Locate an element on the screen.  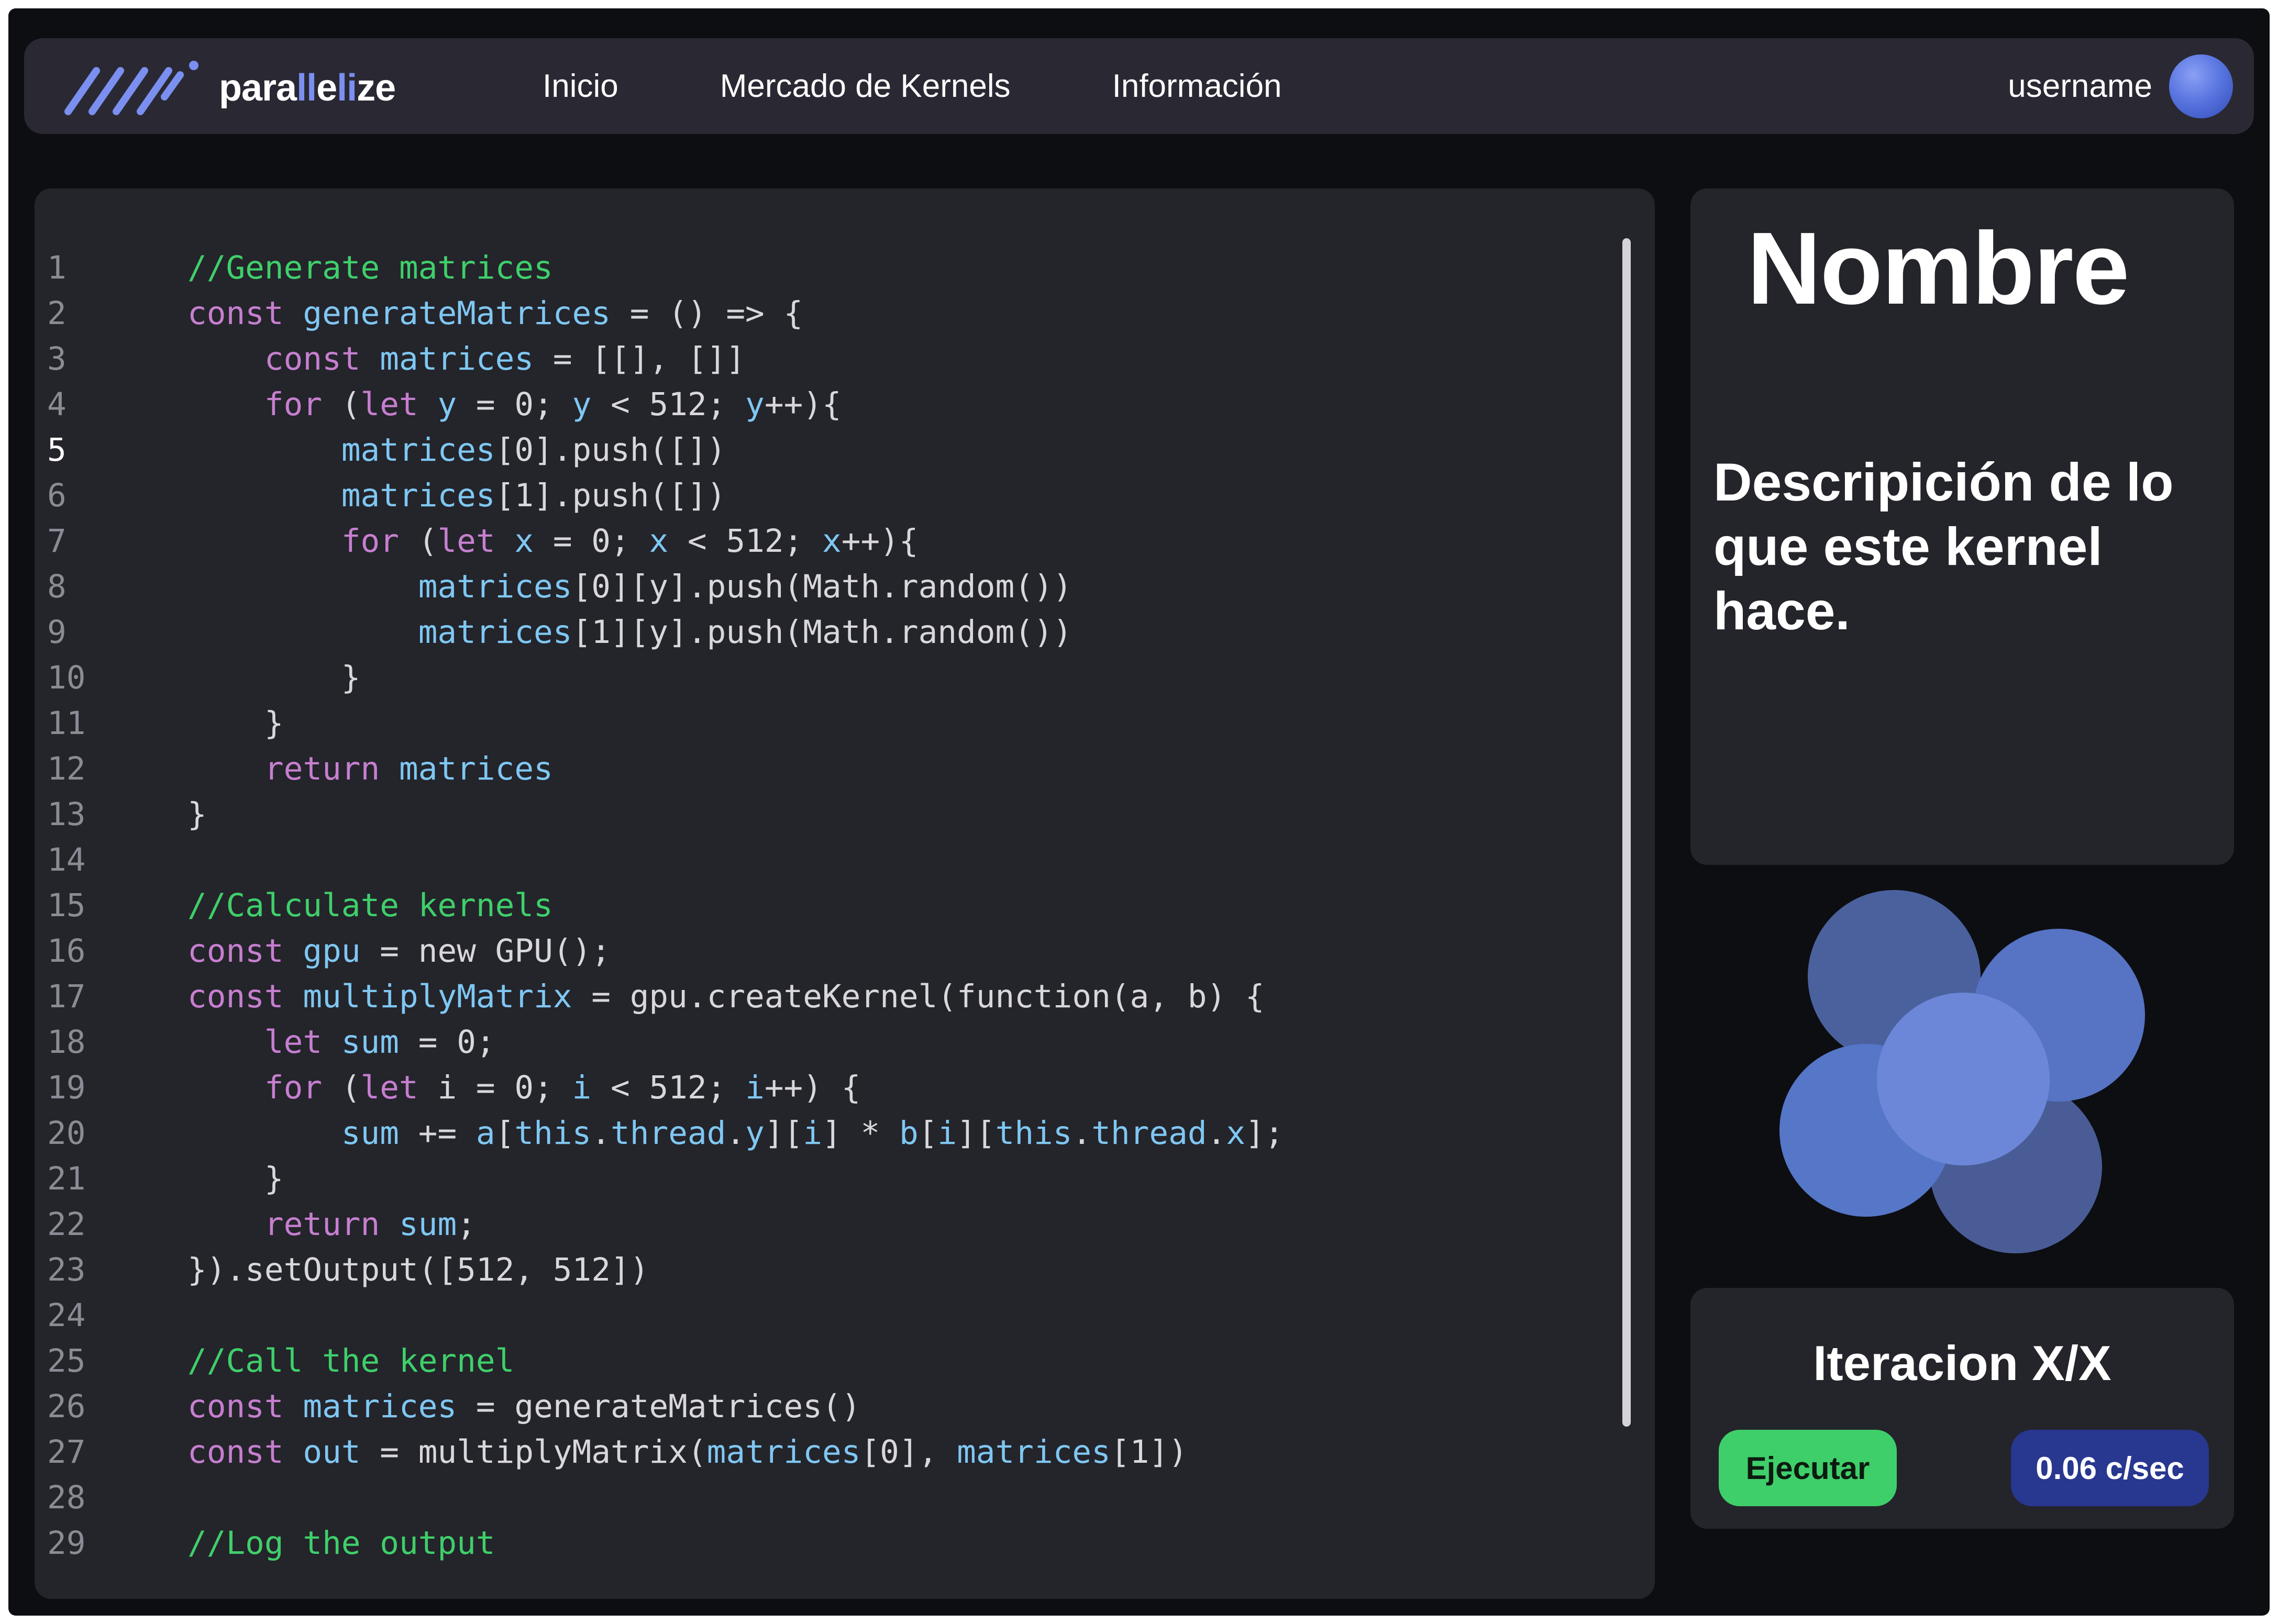
code-line: 14 is located at coordinates (820, 860).